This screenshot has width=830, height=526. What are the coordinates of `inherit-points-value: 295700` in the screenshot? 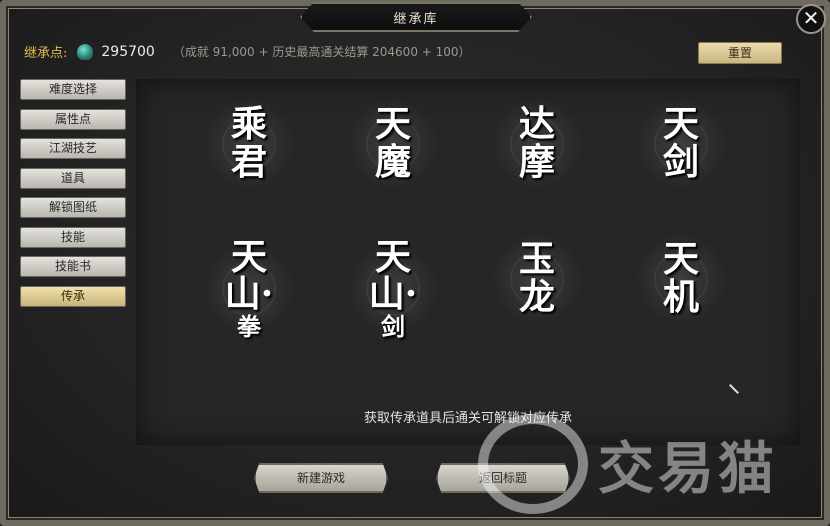 It's located at (128, 51).